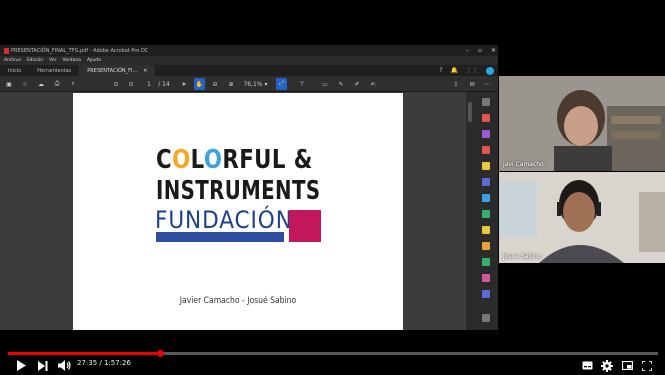  What do you see at coordinates (43, 365) in the screenshot?
I see `next-icon` at bounding box center [43, 365].